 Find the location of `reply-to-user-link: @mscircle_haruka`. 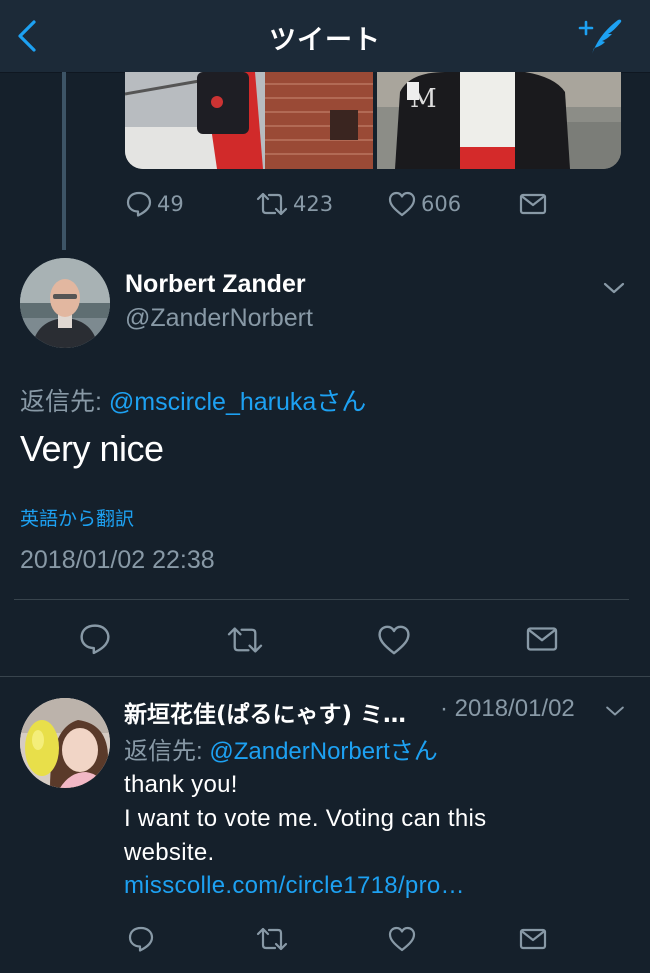

reply-to-user-link: @mscircle_haruka is located at coordinates (212, 402).